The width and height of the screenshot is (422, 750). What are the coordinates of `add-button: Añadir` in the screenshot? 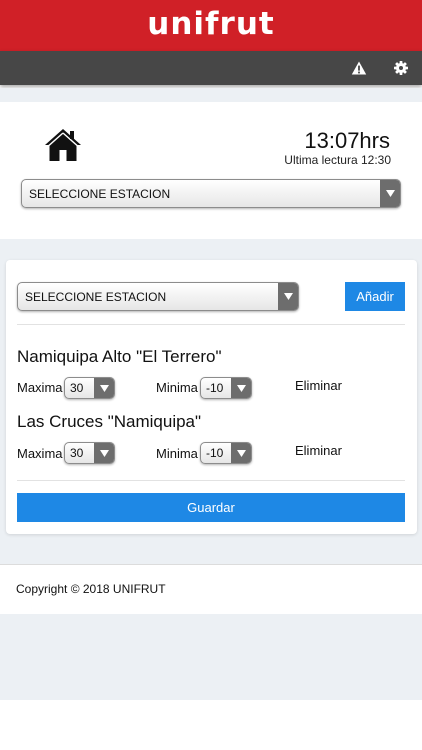 It's located at (375, 296).